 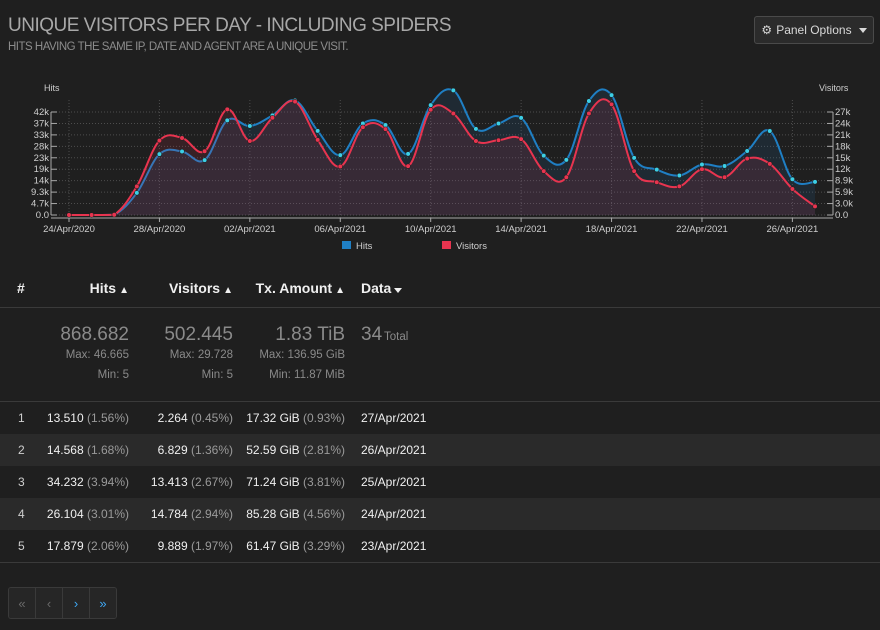 I want to click on row-visitors: 2.264 (0.45%), so click(x=195, y=418).